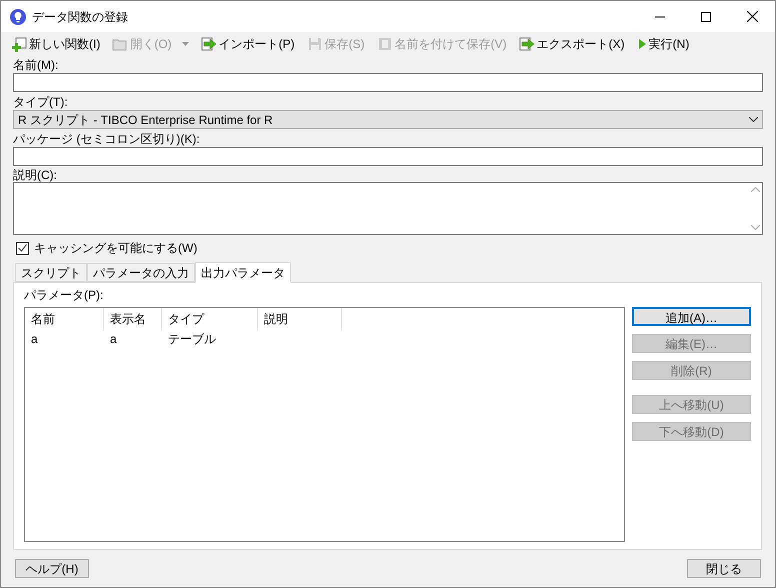  What do you see at coordinates (753, 119) in the screenshot?
I see `chevron-down-icon` at bounding box center [753, 119].